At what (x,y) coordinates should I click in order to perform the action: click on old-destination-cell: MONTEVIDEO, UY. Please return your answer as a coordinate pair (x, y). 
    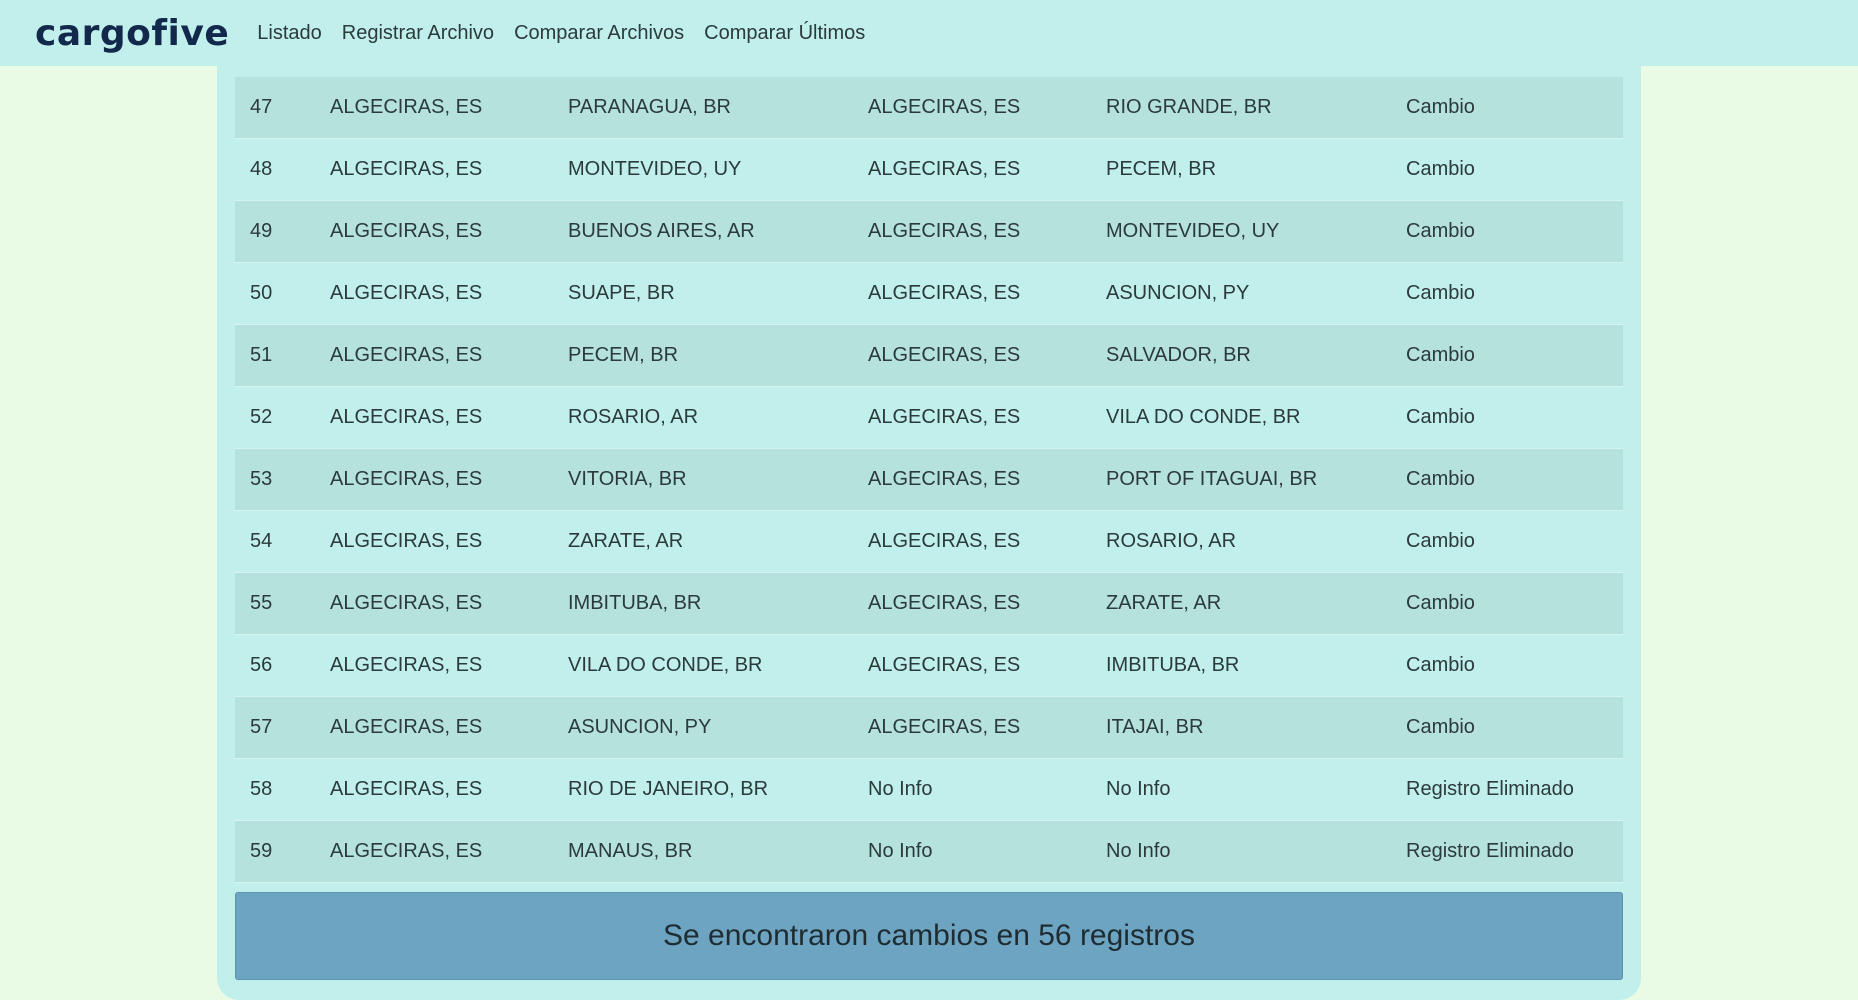
    Looking at the image, I should click on (718, 169).